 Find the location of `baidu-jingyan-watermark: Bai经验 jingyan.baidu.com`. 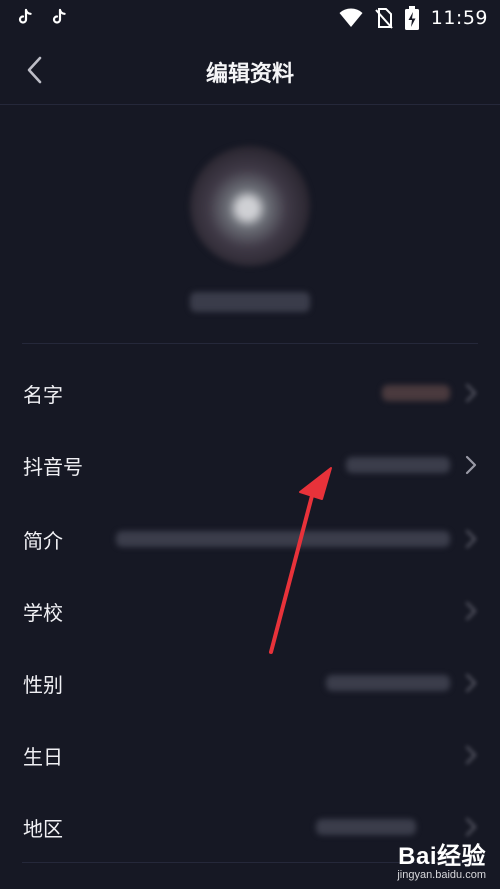

baidu-jingyan-watermark: Bai经验 jingyan.baidu.com is located at coordinates (441, 858).